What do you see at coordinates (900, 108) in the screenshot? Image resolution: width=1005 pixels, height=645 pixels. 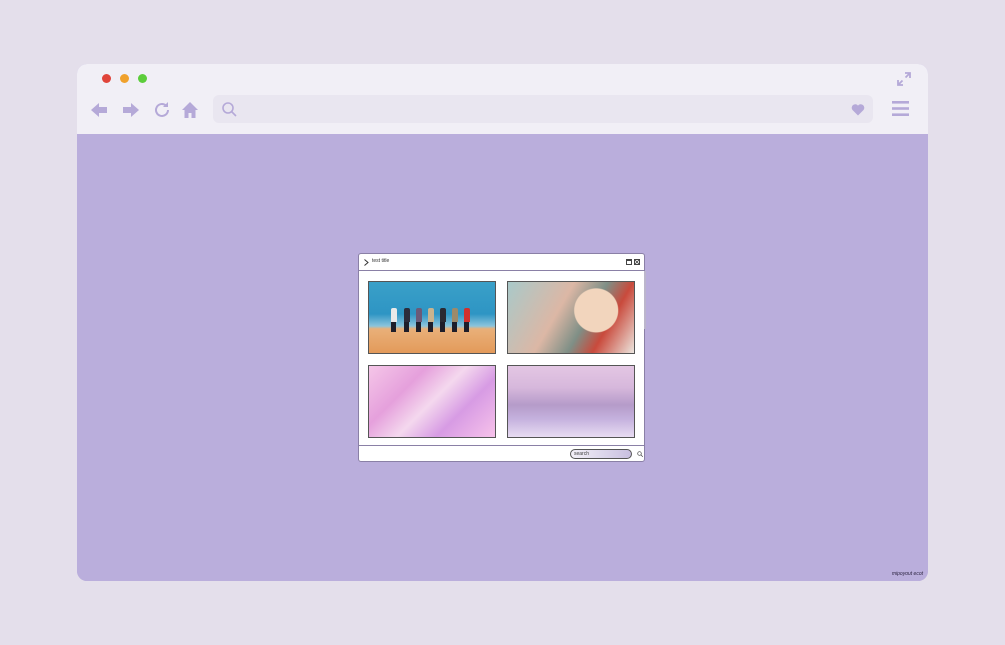 I see `hamburger-menu-icon` at bounding box center [900, 108].